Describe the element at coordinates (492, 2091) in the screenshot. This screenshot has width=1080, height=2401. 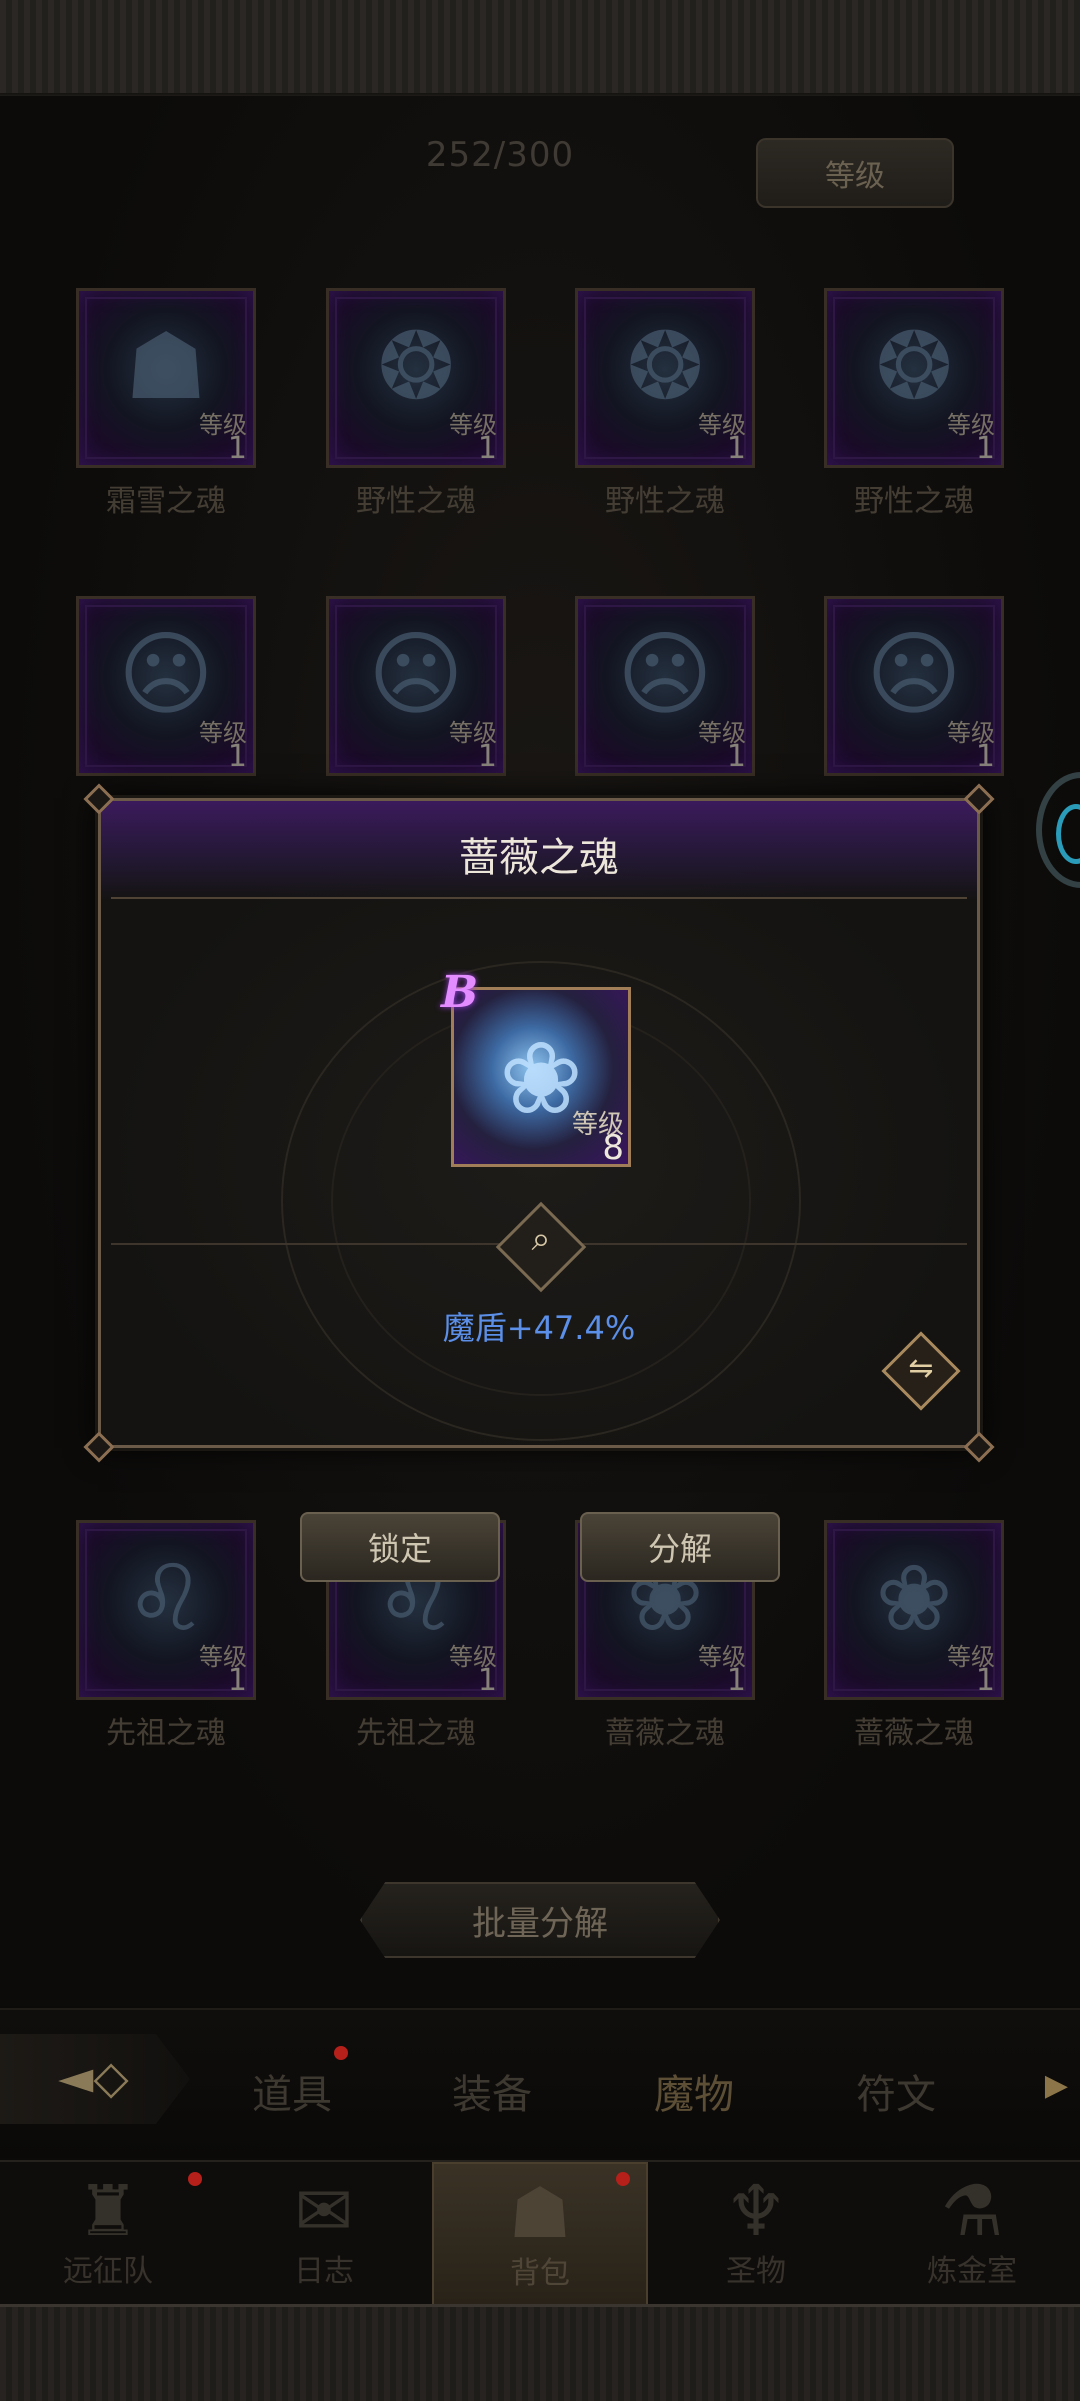
I see `tab-equipment: 装备` at that location.